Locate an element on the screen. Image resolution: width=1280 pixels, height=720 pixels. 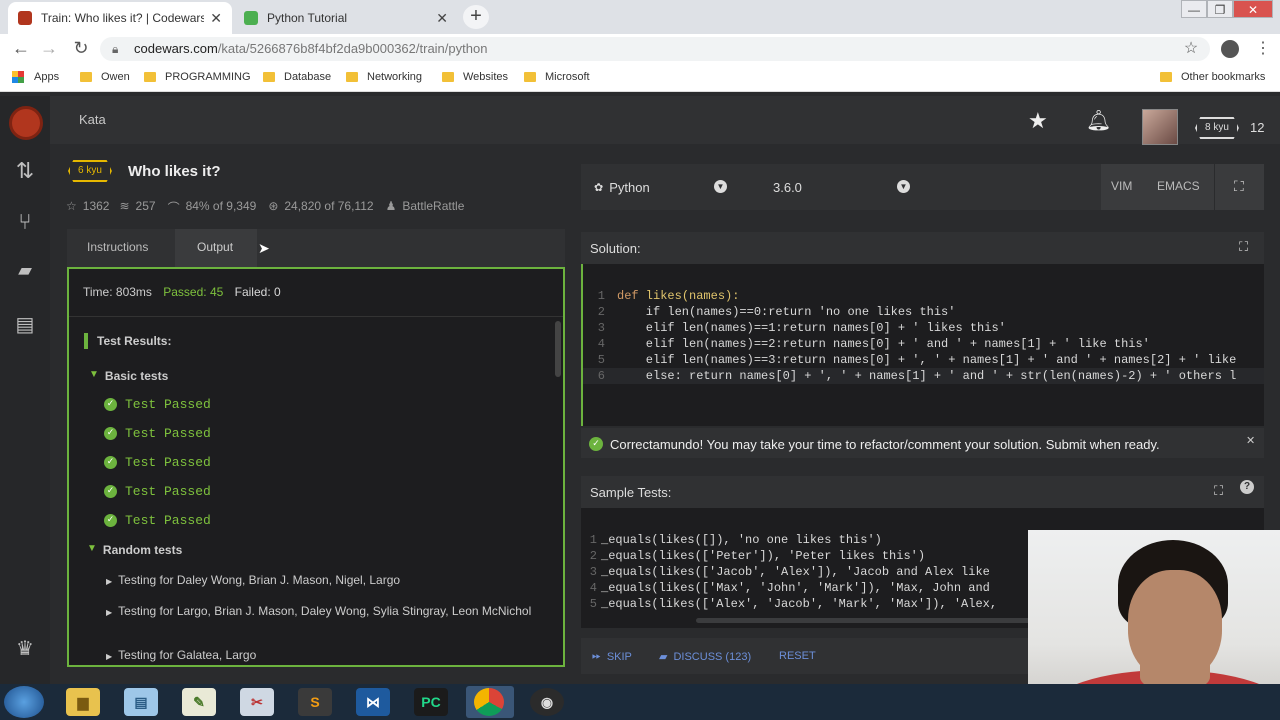
back-icon: ← is located at coordinates (21, 48).